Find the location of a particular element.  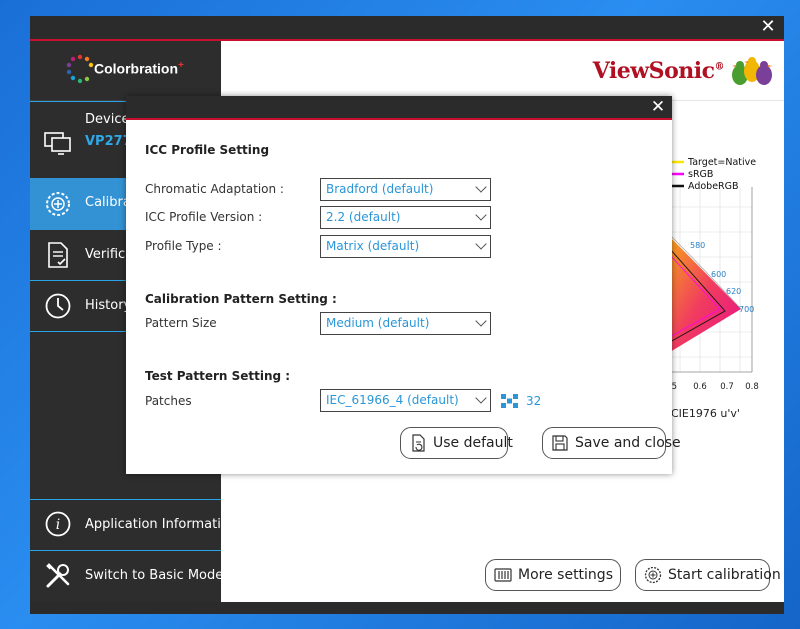

info-icon: i is located at coordinates (58, 524).